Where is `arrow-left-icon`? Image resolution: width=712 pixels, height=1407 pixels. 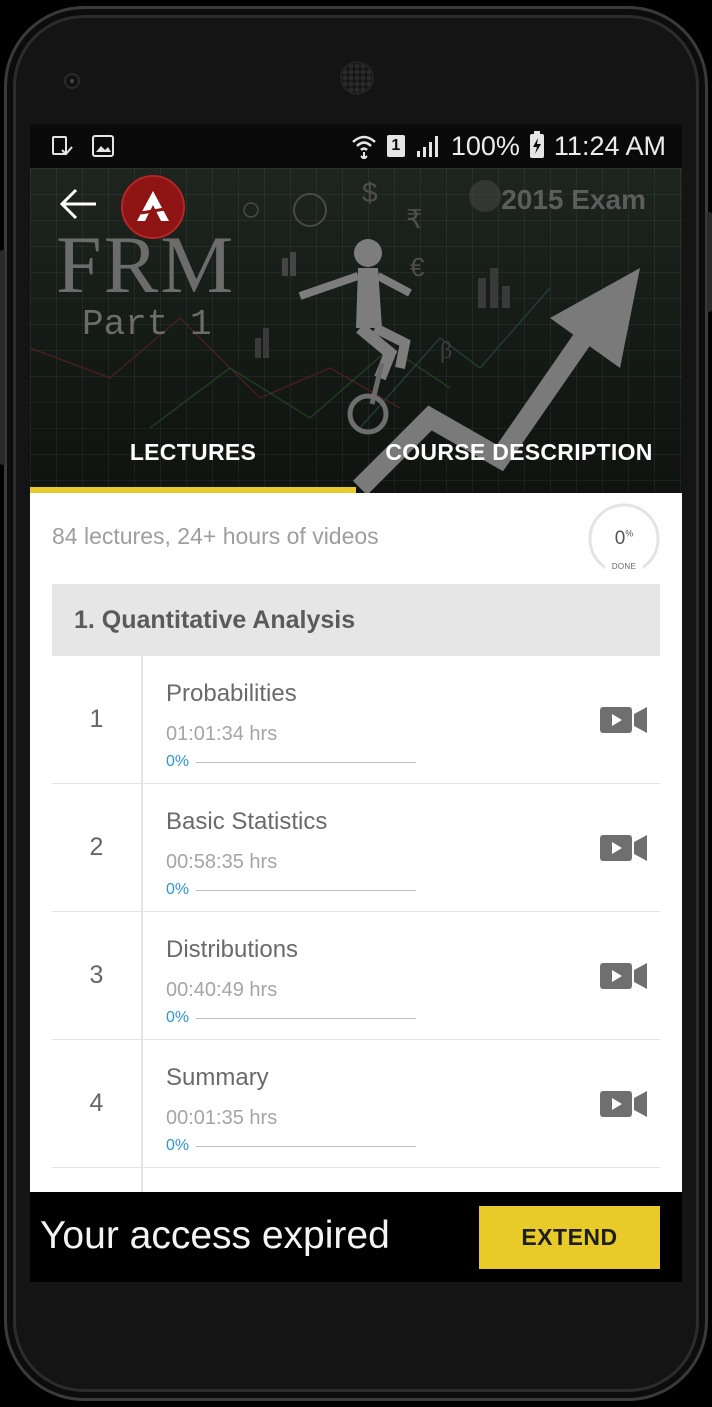 arrow-left-icon is located at coordinates (77, 204).